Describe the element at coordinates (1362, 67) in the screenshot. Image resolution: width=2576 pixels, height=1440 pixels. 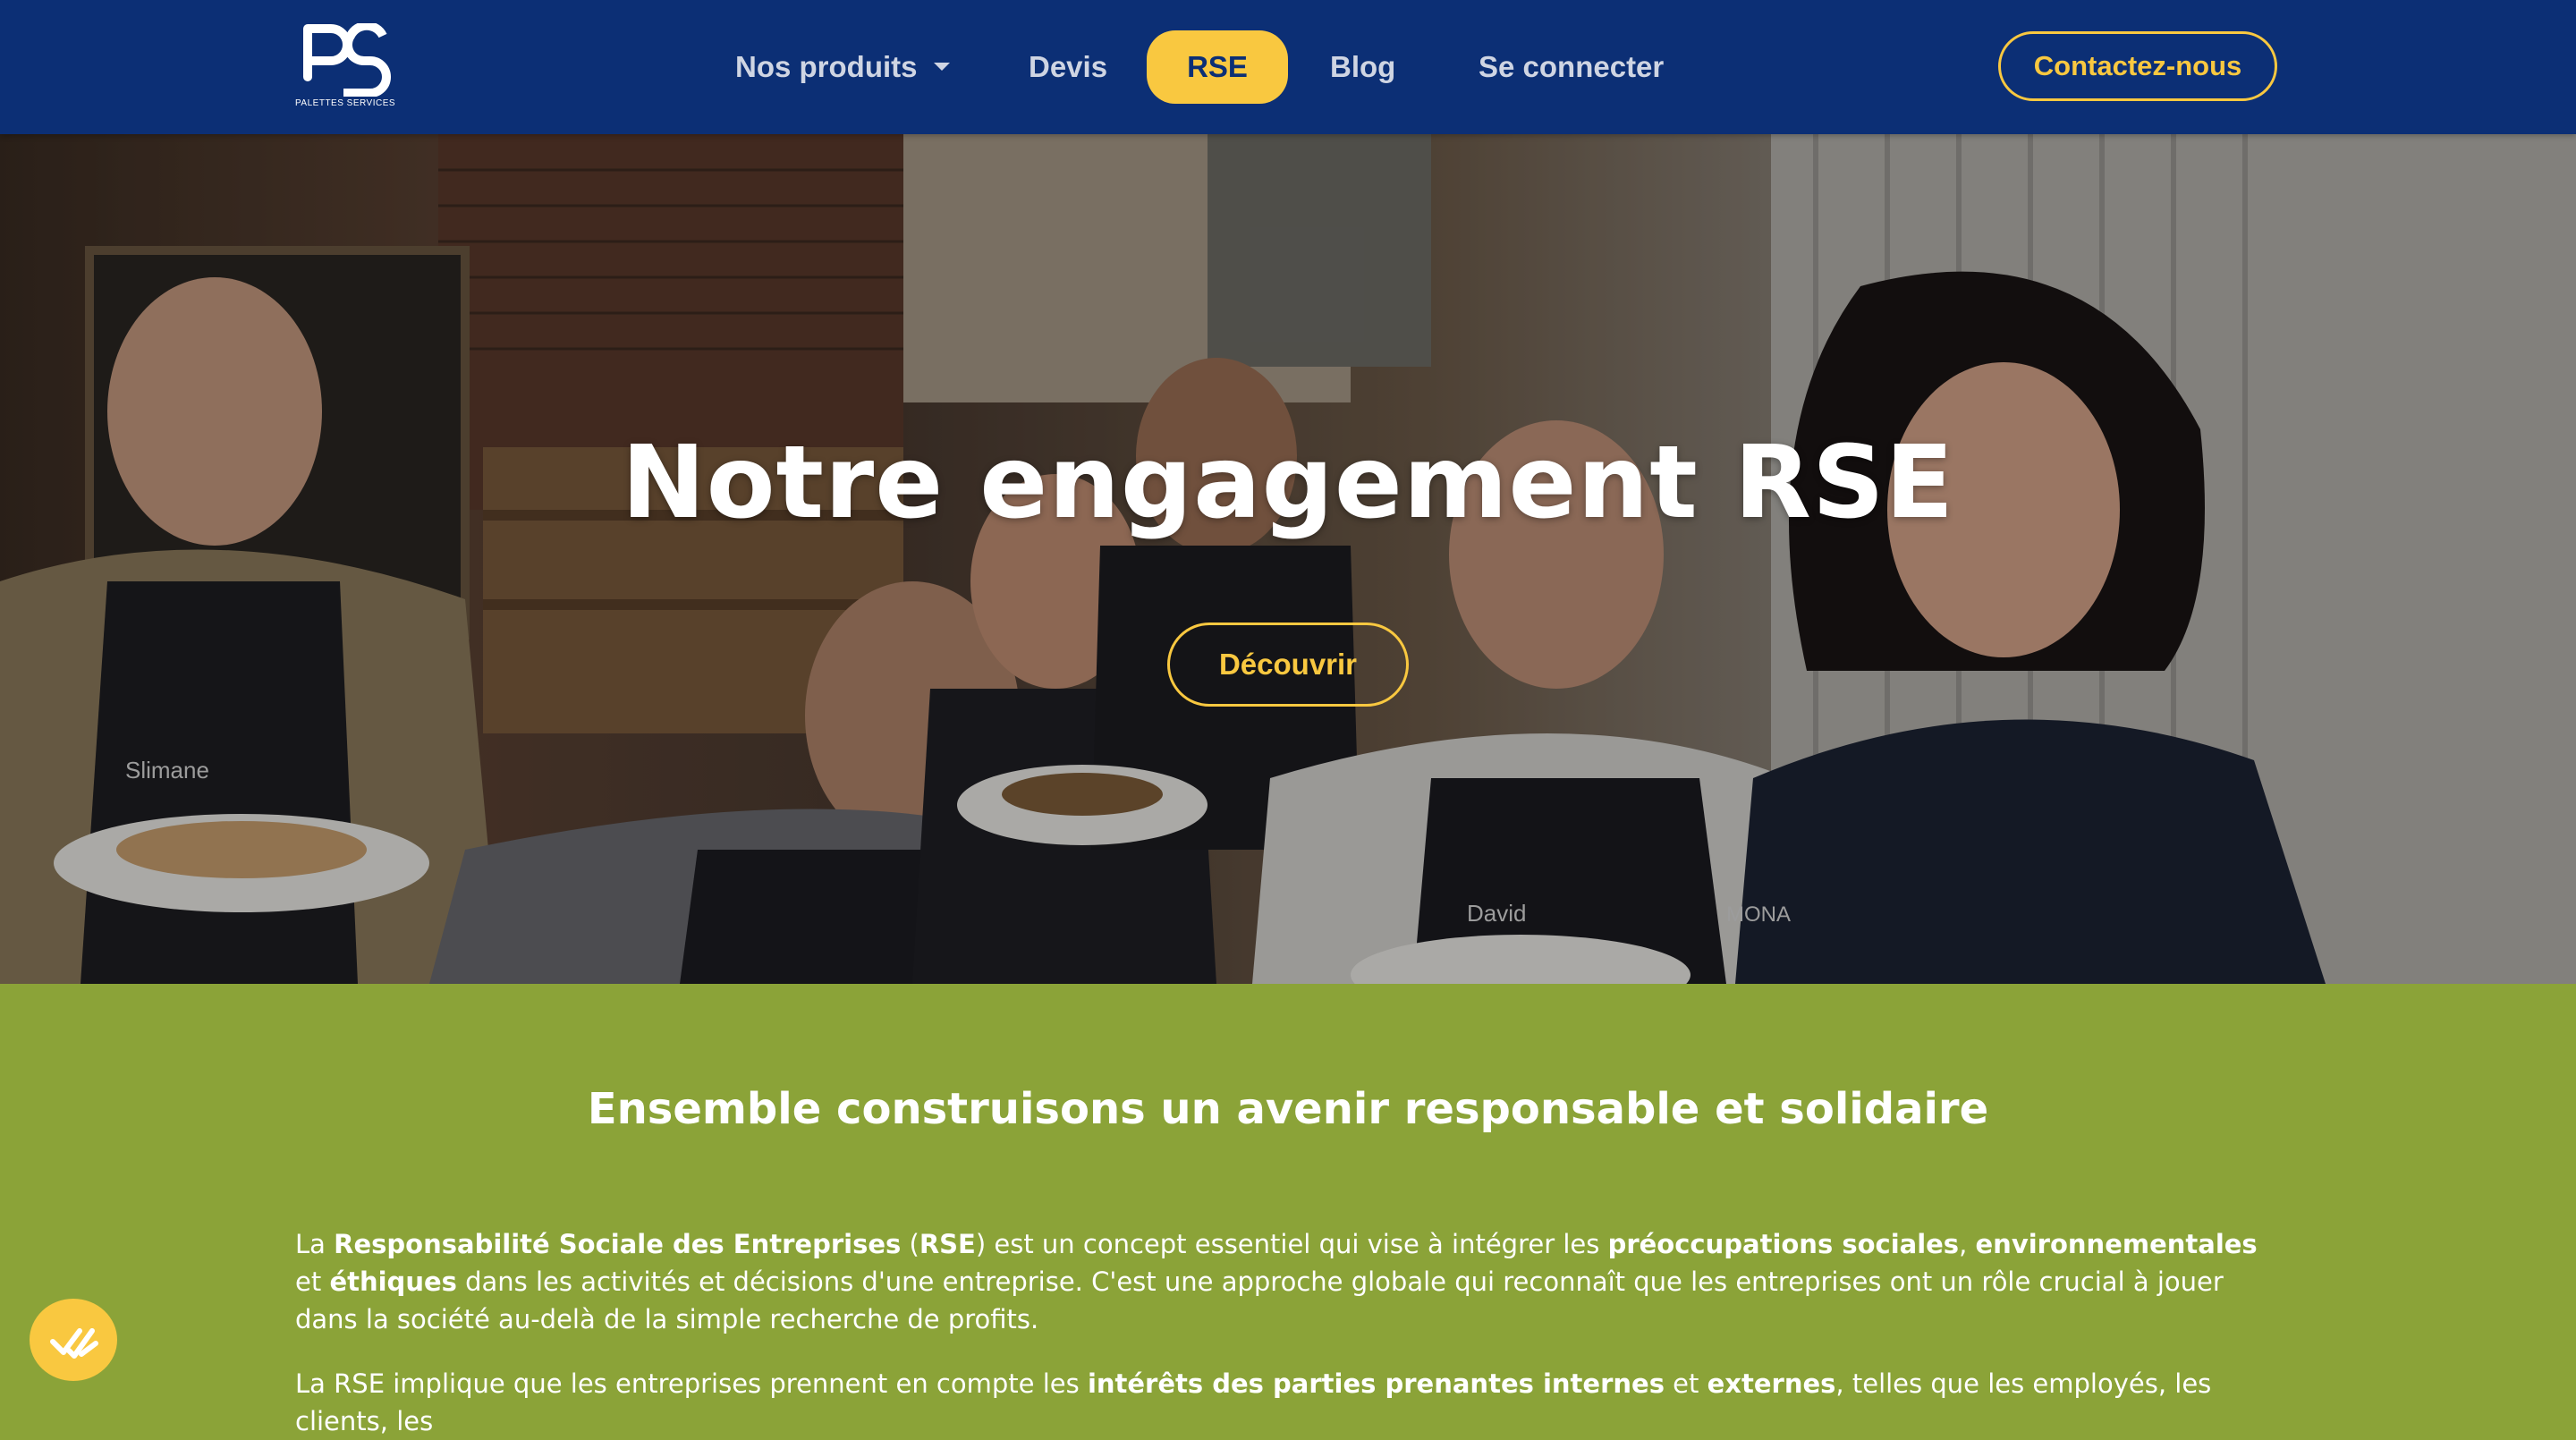
I see `nav-item-blog: Blog` at that location.